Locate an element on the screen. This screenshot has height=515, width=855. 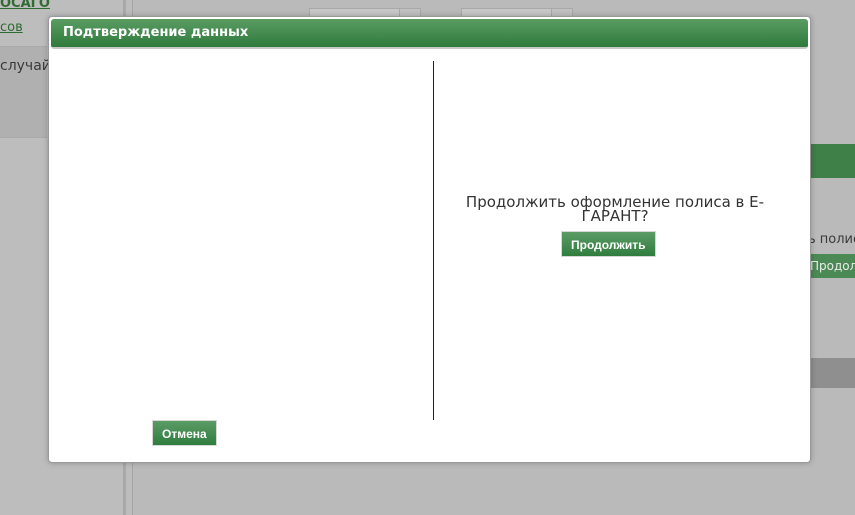
dialog-header: Подтверждение данных is located at coordinates (429, 34).